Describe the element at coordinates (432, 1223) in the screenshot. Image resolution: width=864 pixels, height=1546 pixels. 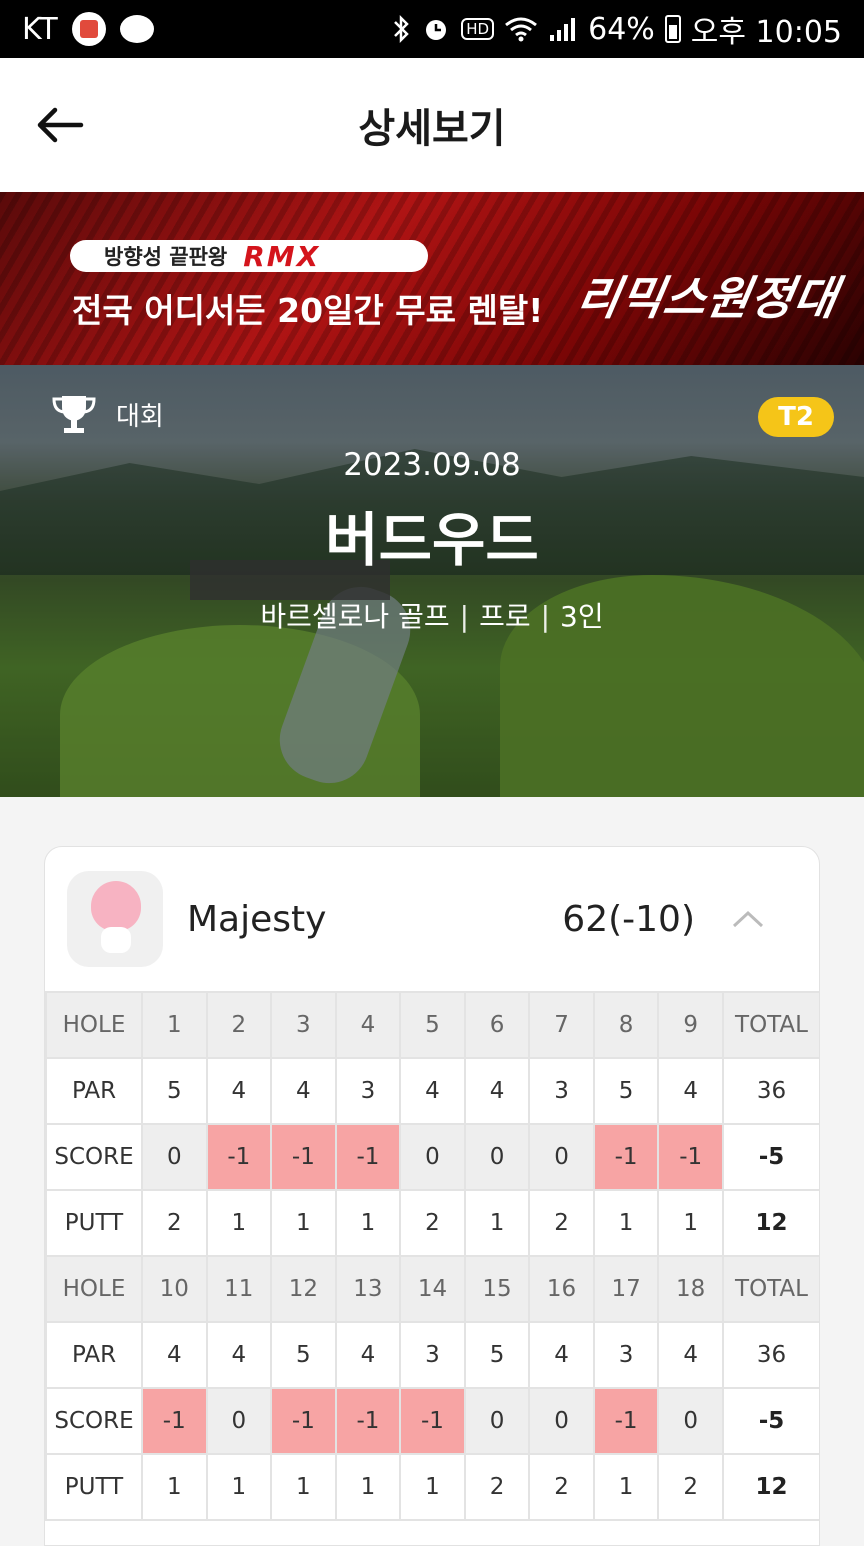
I see `scorecard-front-putt-row: PUTT 2 1 1 1 2 1 2 1 1 12` at that location.